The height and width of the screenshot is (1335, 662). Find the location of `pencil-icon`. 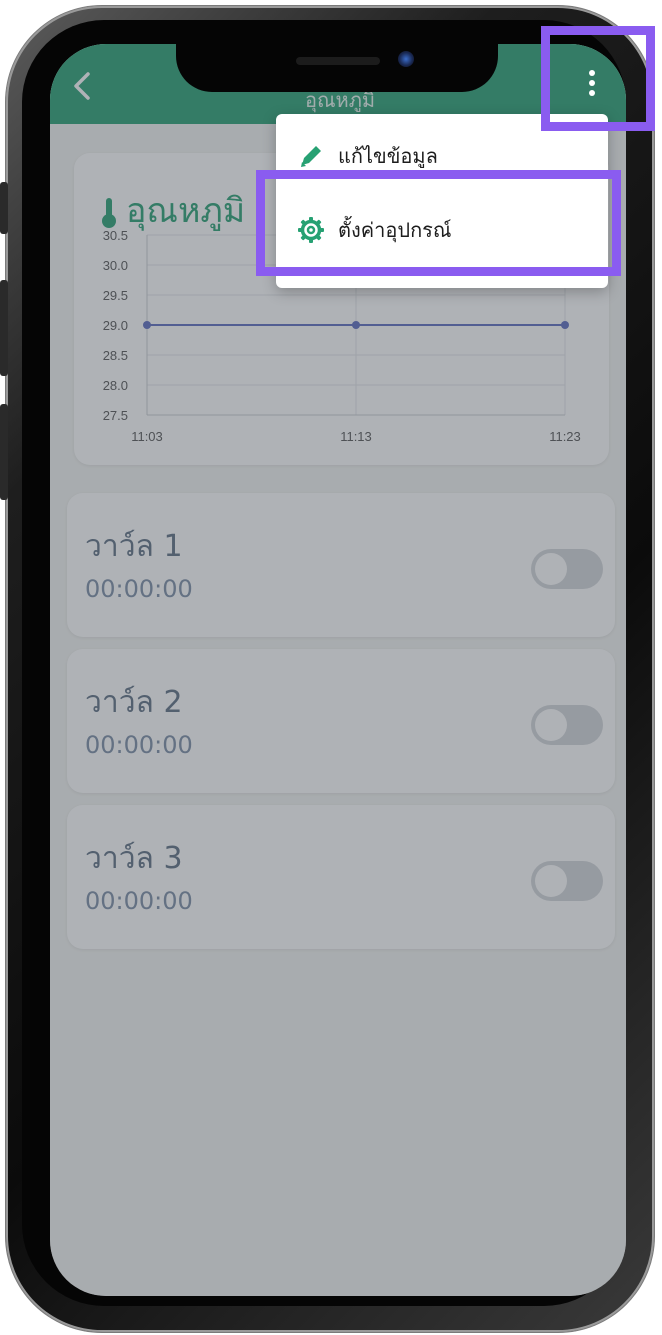

pencil-icon is located at coordinates (311, 156).